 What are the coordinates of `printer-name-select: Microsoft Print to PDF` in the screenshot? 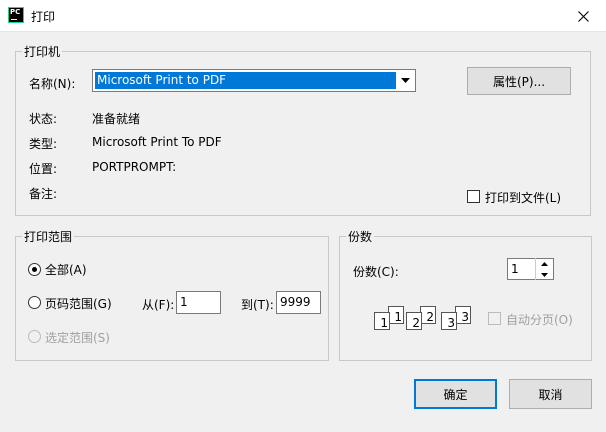 It's located at (254, 80).